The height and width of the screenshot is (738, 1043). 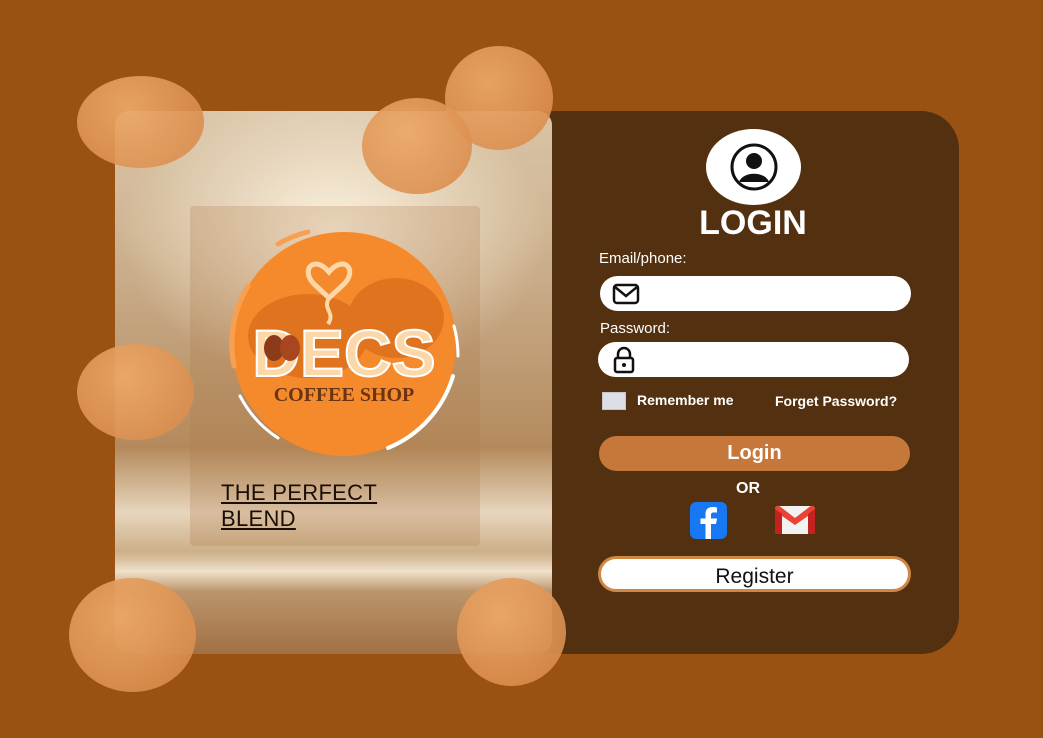 What do you see at coordinates (753, 223) in the screenshot?
I see `page-title: LOGIN` at bounding box center [753, 223].